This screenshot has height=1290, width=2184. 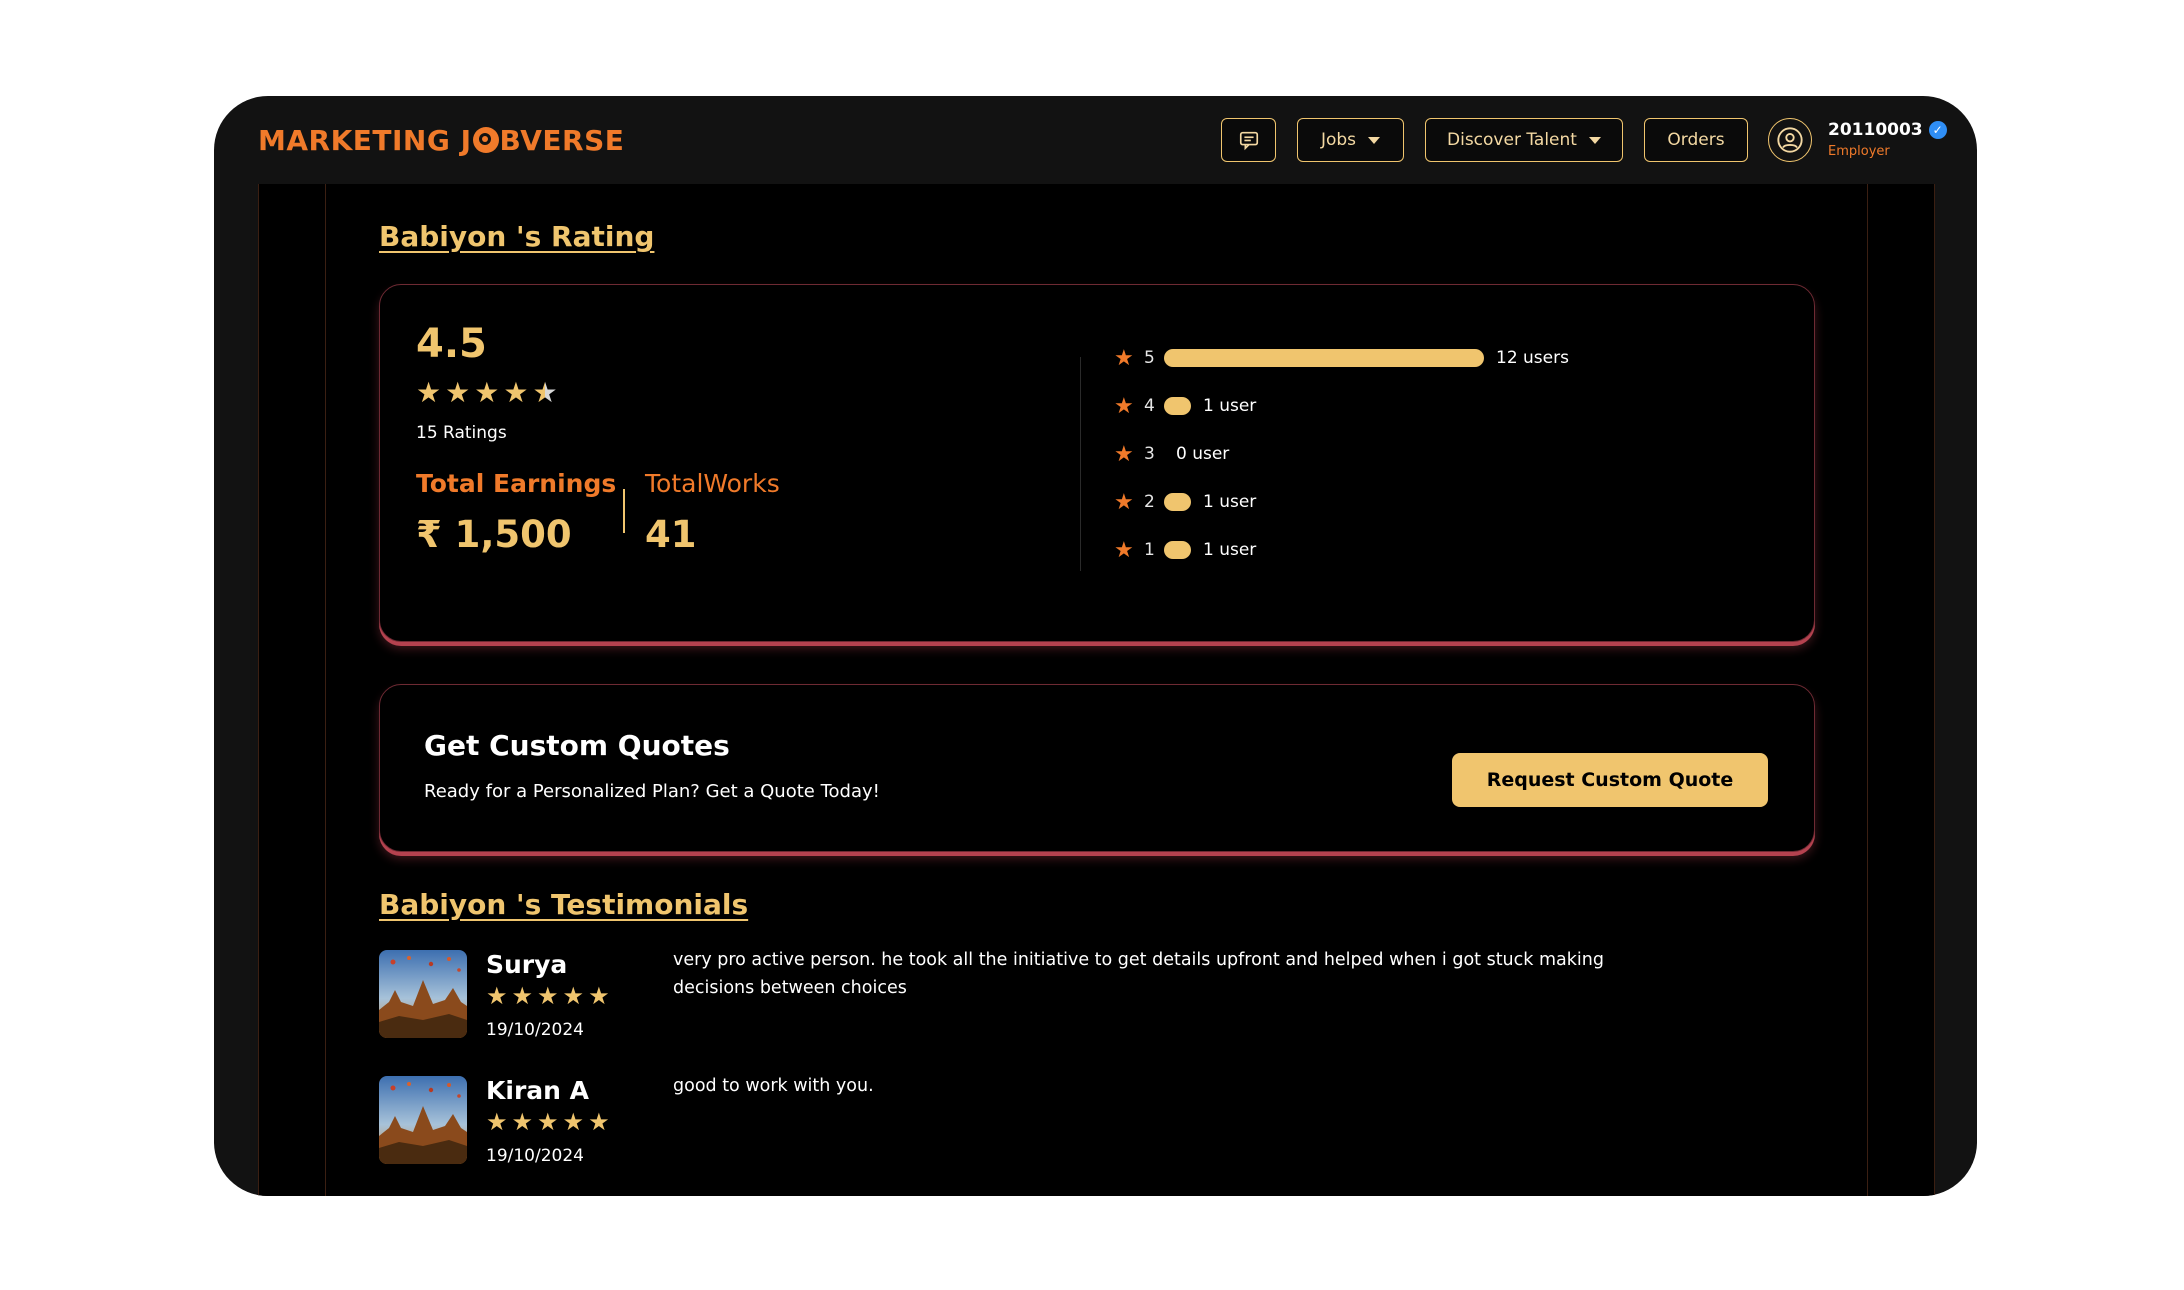 What do you see at coordinates (1875, 130) in the screenshot?
I see `user-id-text: 20110003` at bounding box center [1875, 130].